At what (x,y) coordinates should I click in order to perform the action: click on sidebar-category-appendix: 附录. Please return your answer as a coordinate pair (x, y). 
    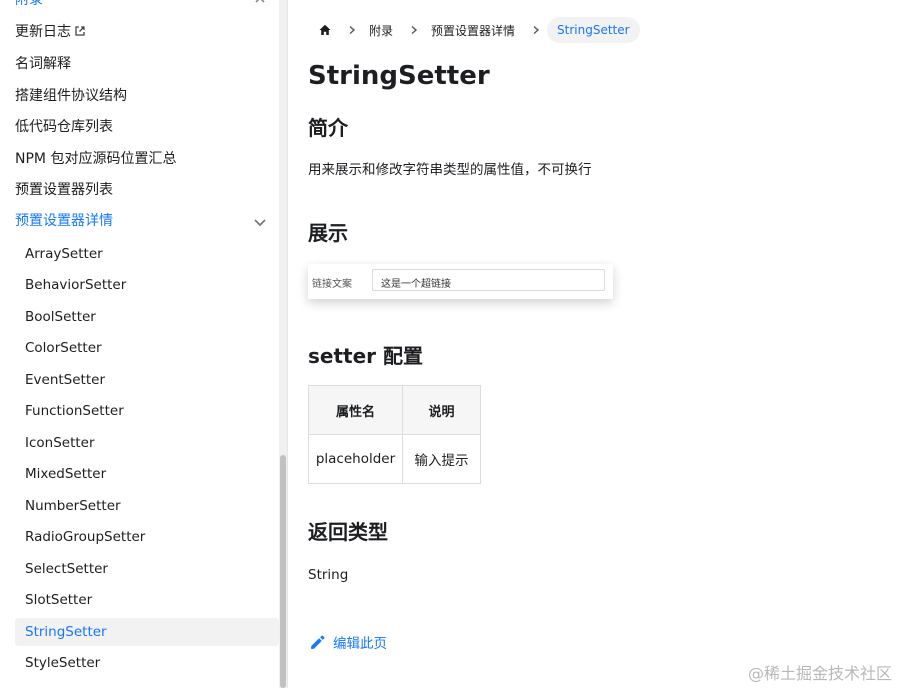
    Looking at the image, I should click on (29, 4).